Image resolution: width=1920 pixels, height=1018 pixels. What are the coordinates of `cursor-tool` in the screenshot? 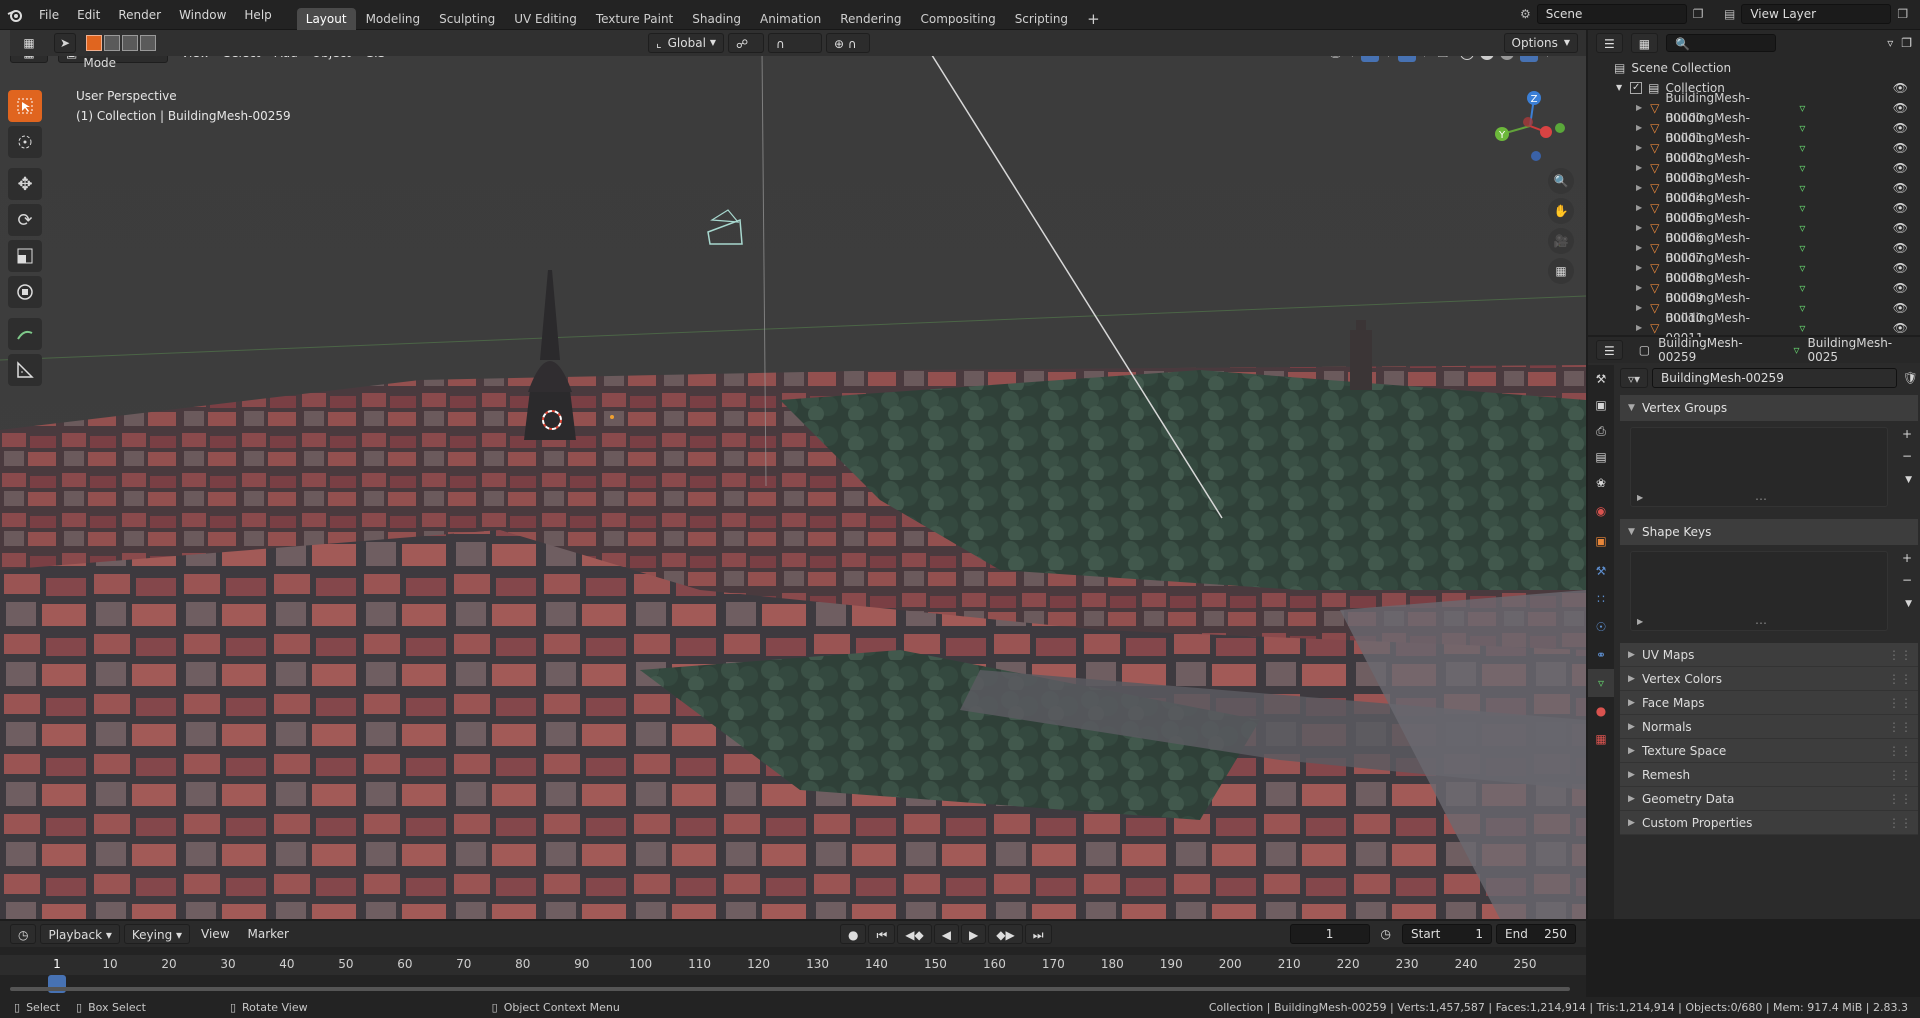 It's located at (25, 142).